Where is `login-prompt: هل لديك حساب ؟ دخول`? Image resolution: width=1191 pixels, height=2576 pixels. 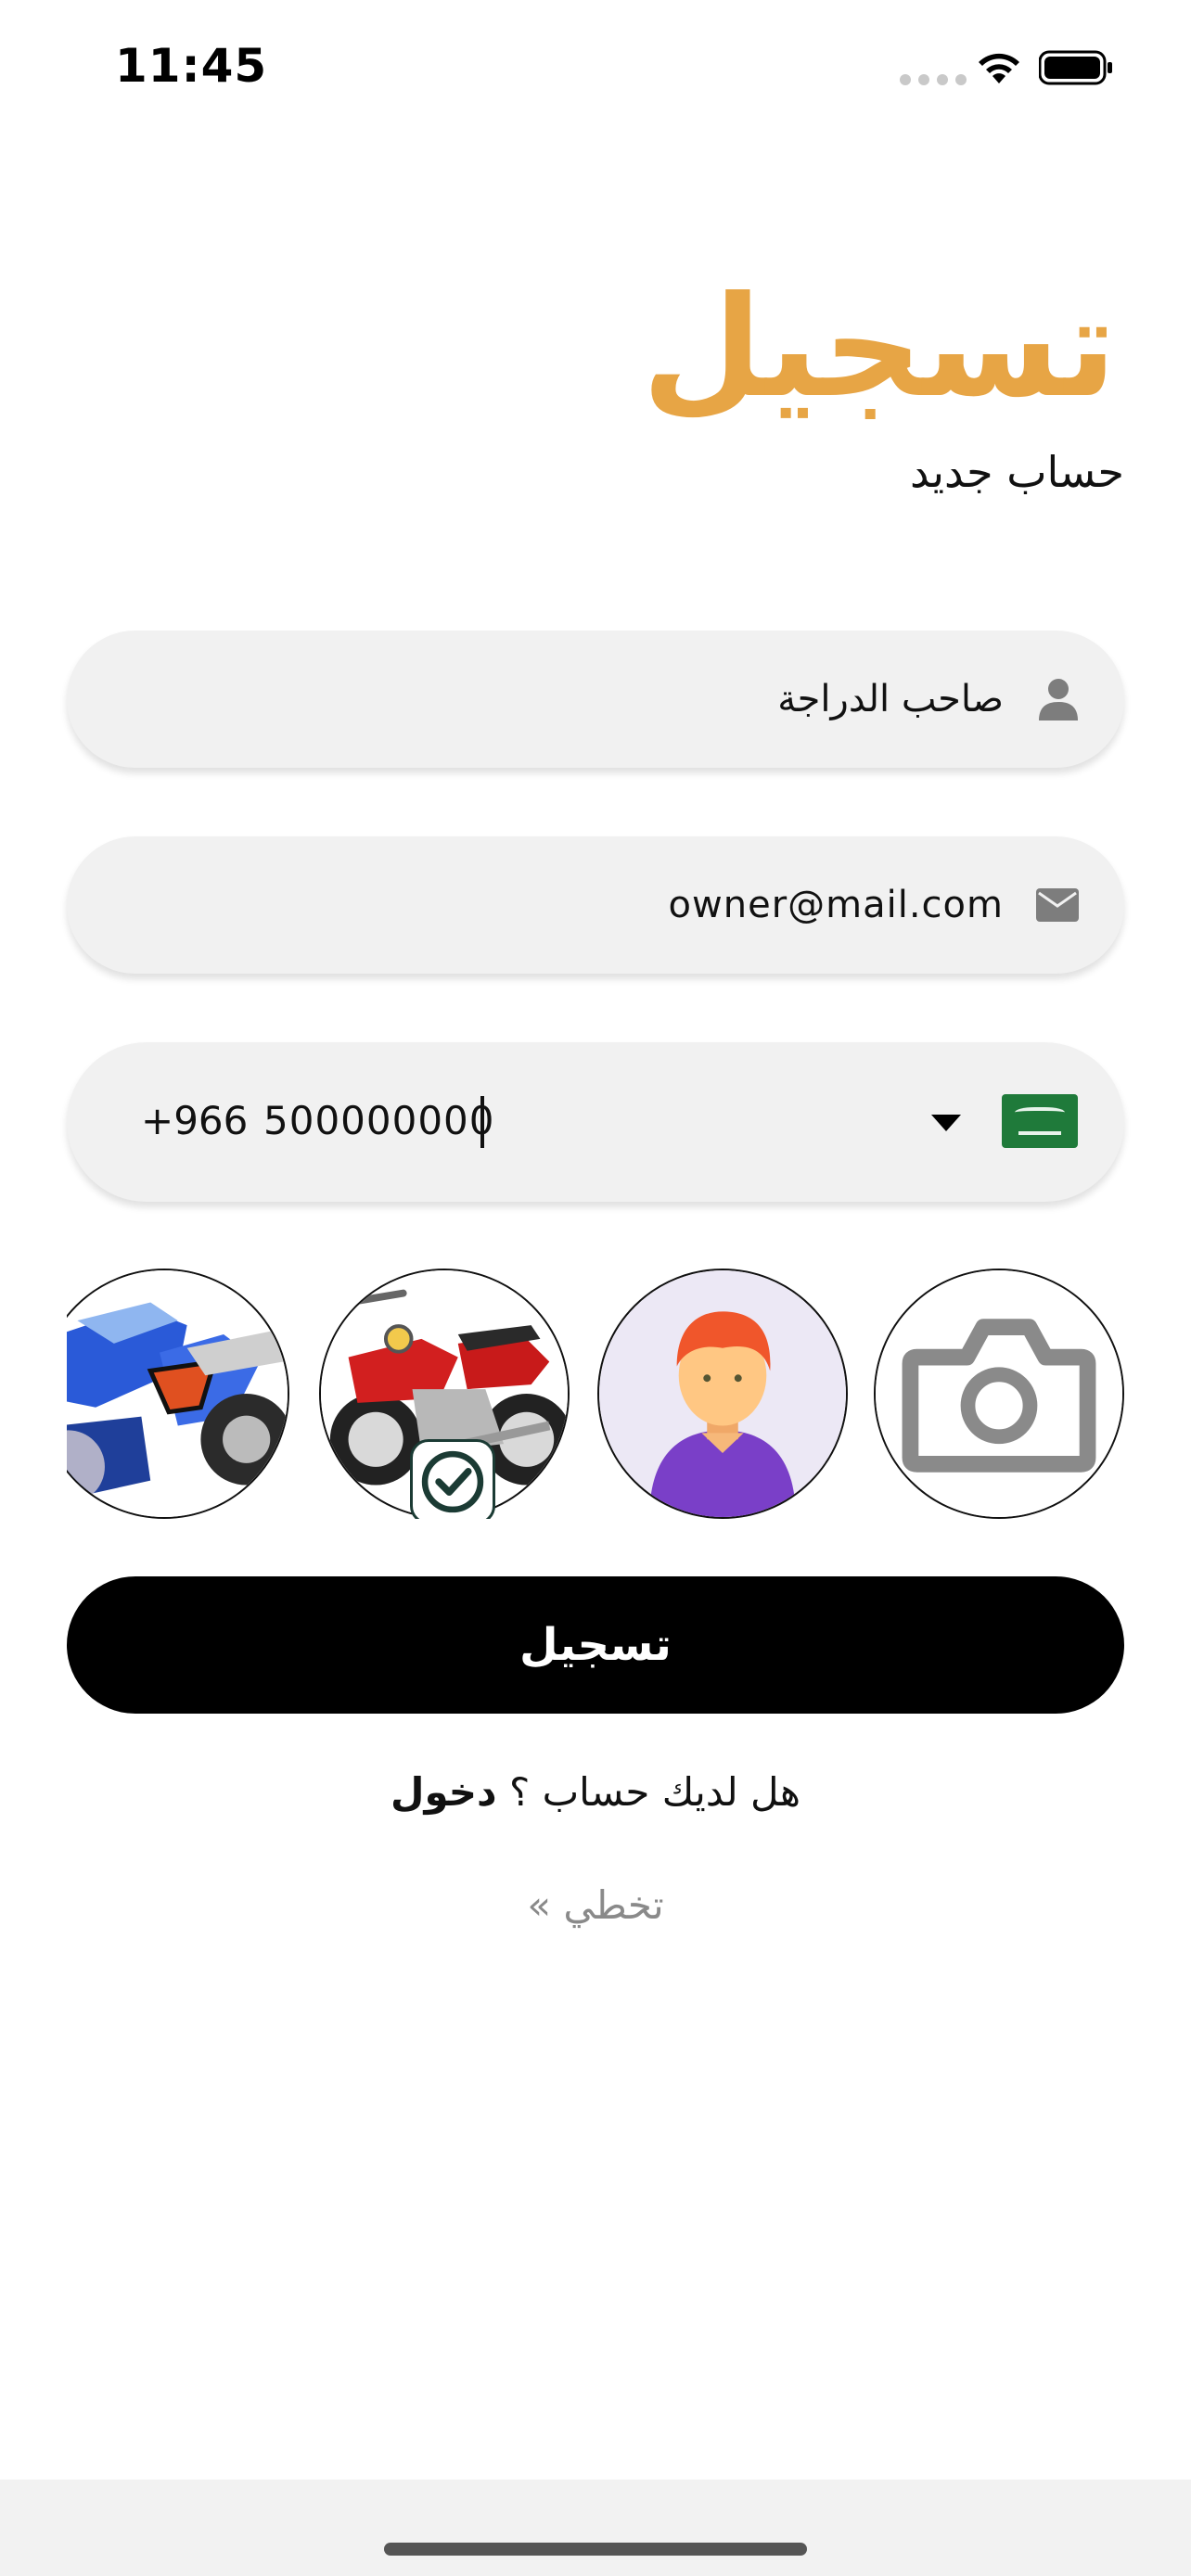 login-prompt: هل لديك حساب ؟ دخول is located at coordinates (595, 1792).